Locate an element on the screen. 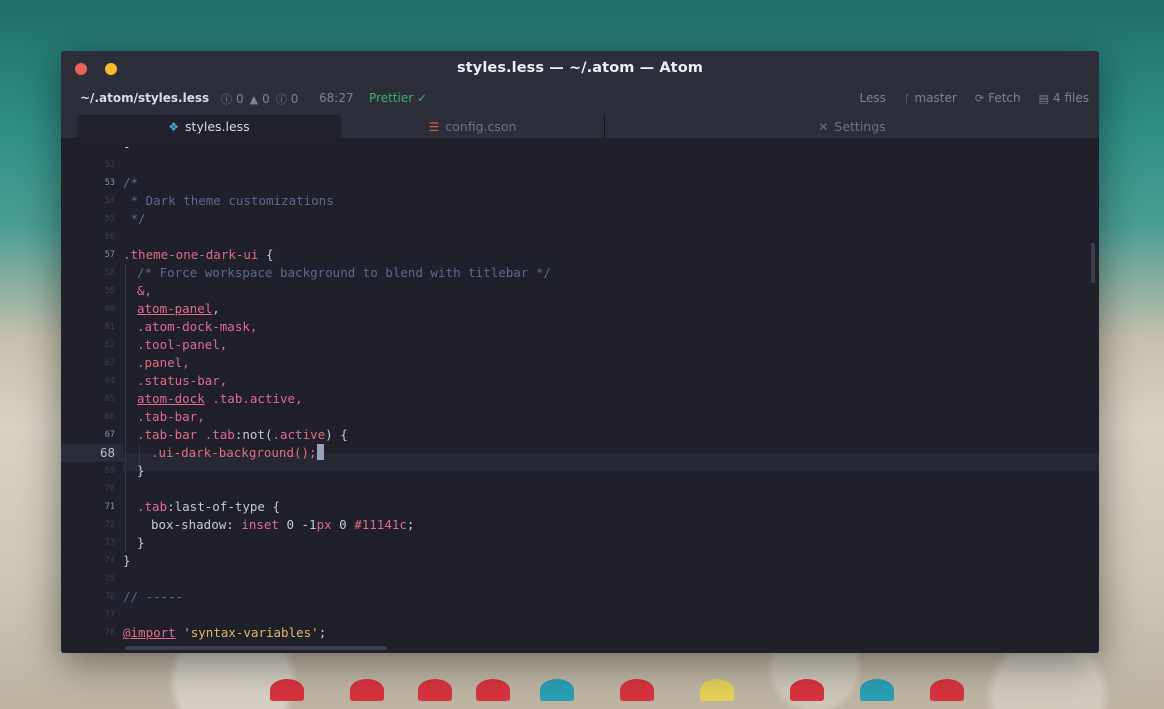 The image size is (1164, 709). line-number: 70 is located at coordinates (109, 489).